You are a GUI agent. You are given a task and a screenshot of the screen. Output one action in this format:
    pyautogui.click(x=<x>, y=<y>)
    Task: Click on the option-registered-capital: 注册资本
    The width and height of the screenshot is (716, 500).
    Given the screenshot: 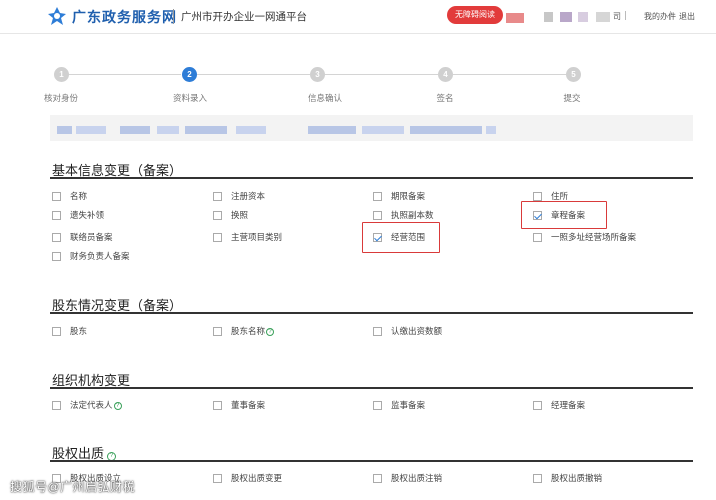 What is the action you would take?
    pyautogui.click(x=239, y=196)
    